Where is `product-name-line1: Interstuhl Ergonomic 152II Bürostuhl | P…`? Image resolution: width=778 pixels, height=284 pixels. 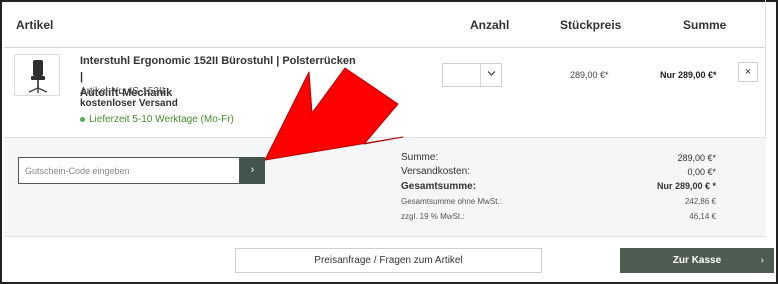 product-name-line1: Interstuhl Ergonomic 152II Bürostuhl | P… is located at coordinates (218, 69).